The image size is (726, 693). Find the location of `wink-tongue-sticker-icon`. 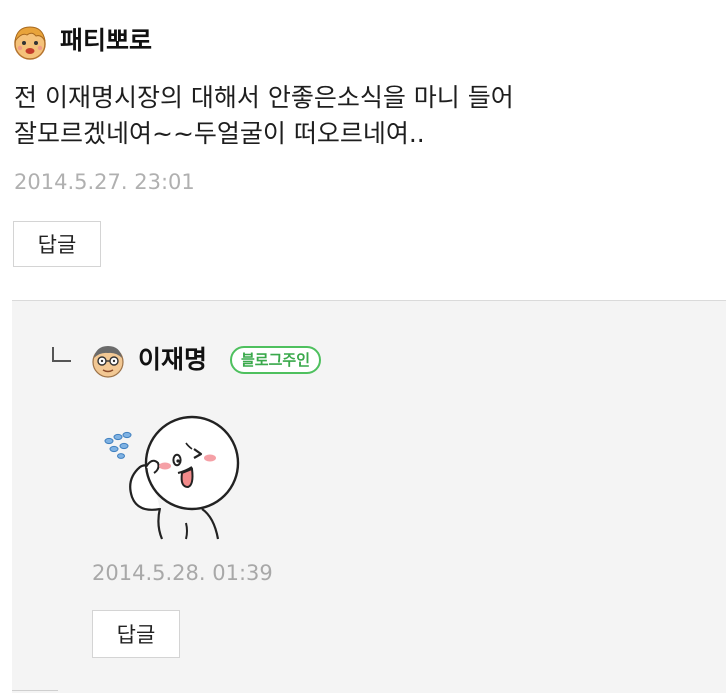

wink-tongue-sticker-icon is located at coordinates (172, 477).